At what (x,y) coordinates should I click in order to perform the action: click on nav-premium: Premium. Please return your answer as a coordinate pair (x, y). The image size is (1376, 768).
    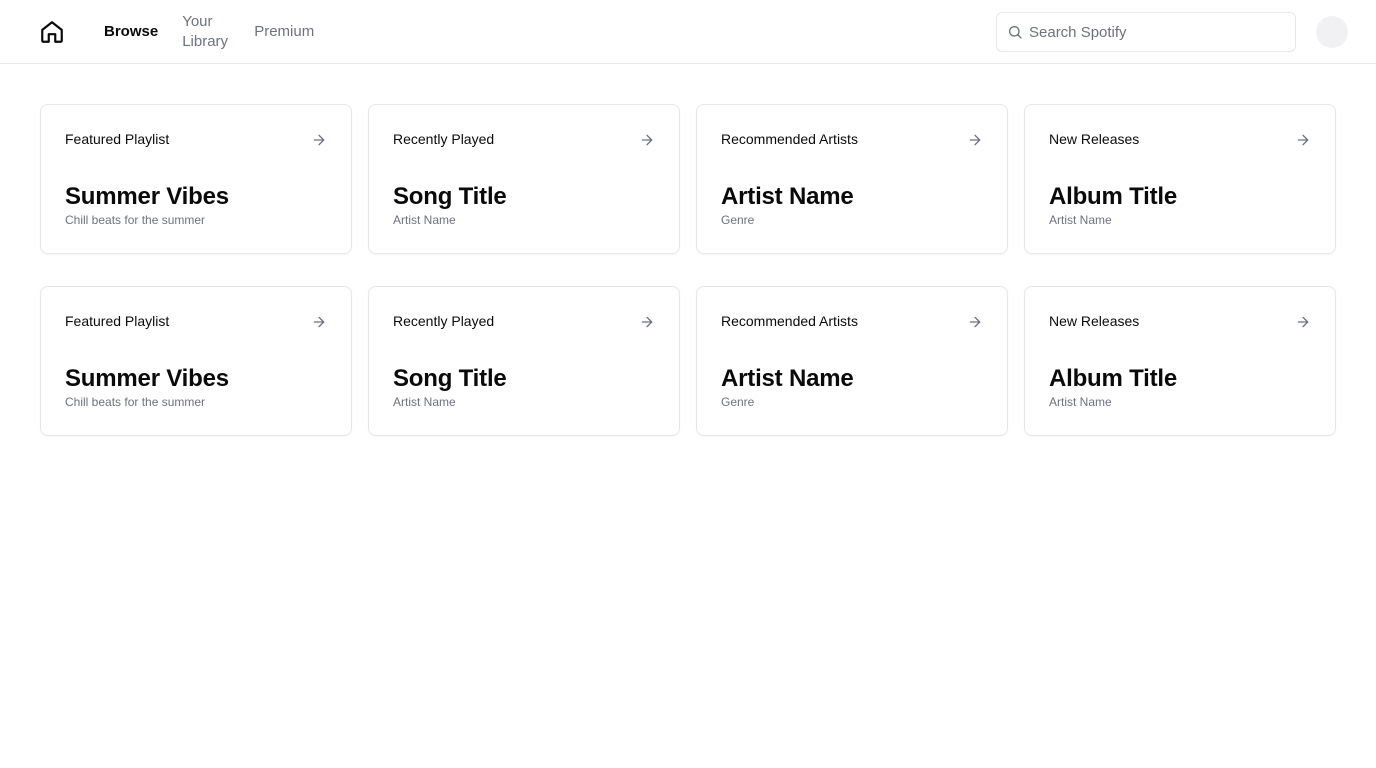
    Looking at the image, I should click on (284, 32).